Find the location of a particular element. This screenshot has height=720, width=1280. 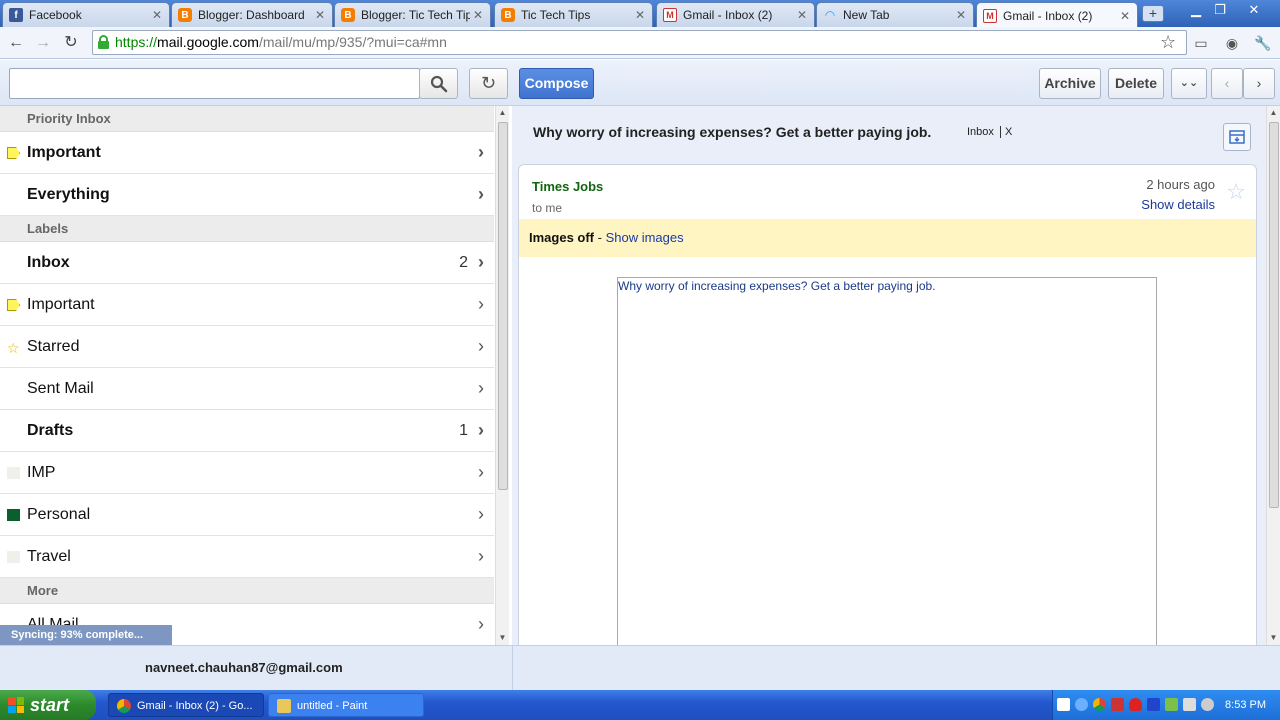

folder-label: IMP is located at coordinates (41, 472).